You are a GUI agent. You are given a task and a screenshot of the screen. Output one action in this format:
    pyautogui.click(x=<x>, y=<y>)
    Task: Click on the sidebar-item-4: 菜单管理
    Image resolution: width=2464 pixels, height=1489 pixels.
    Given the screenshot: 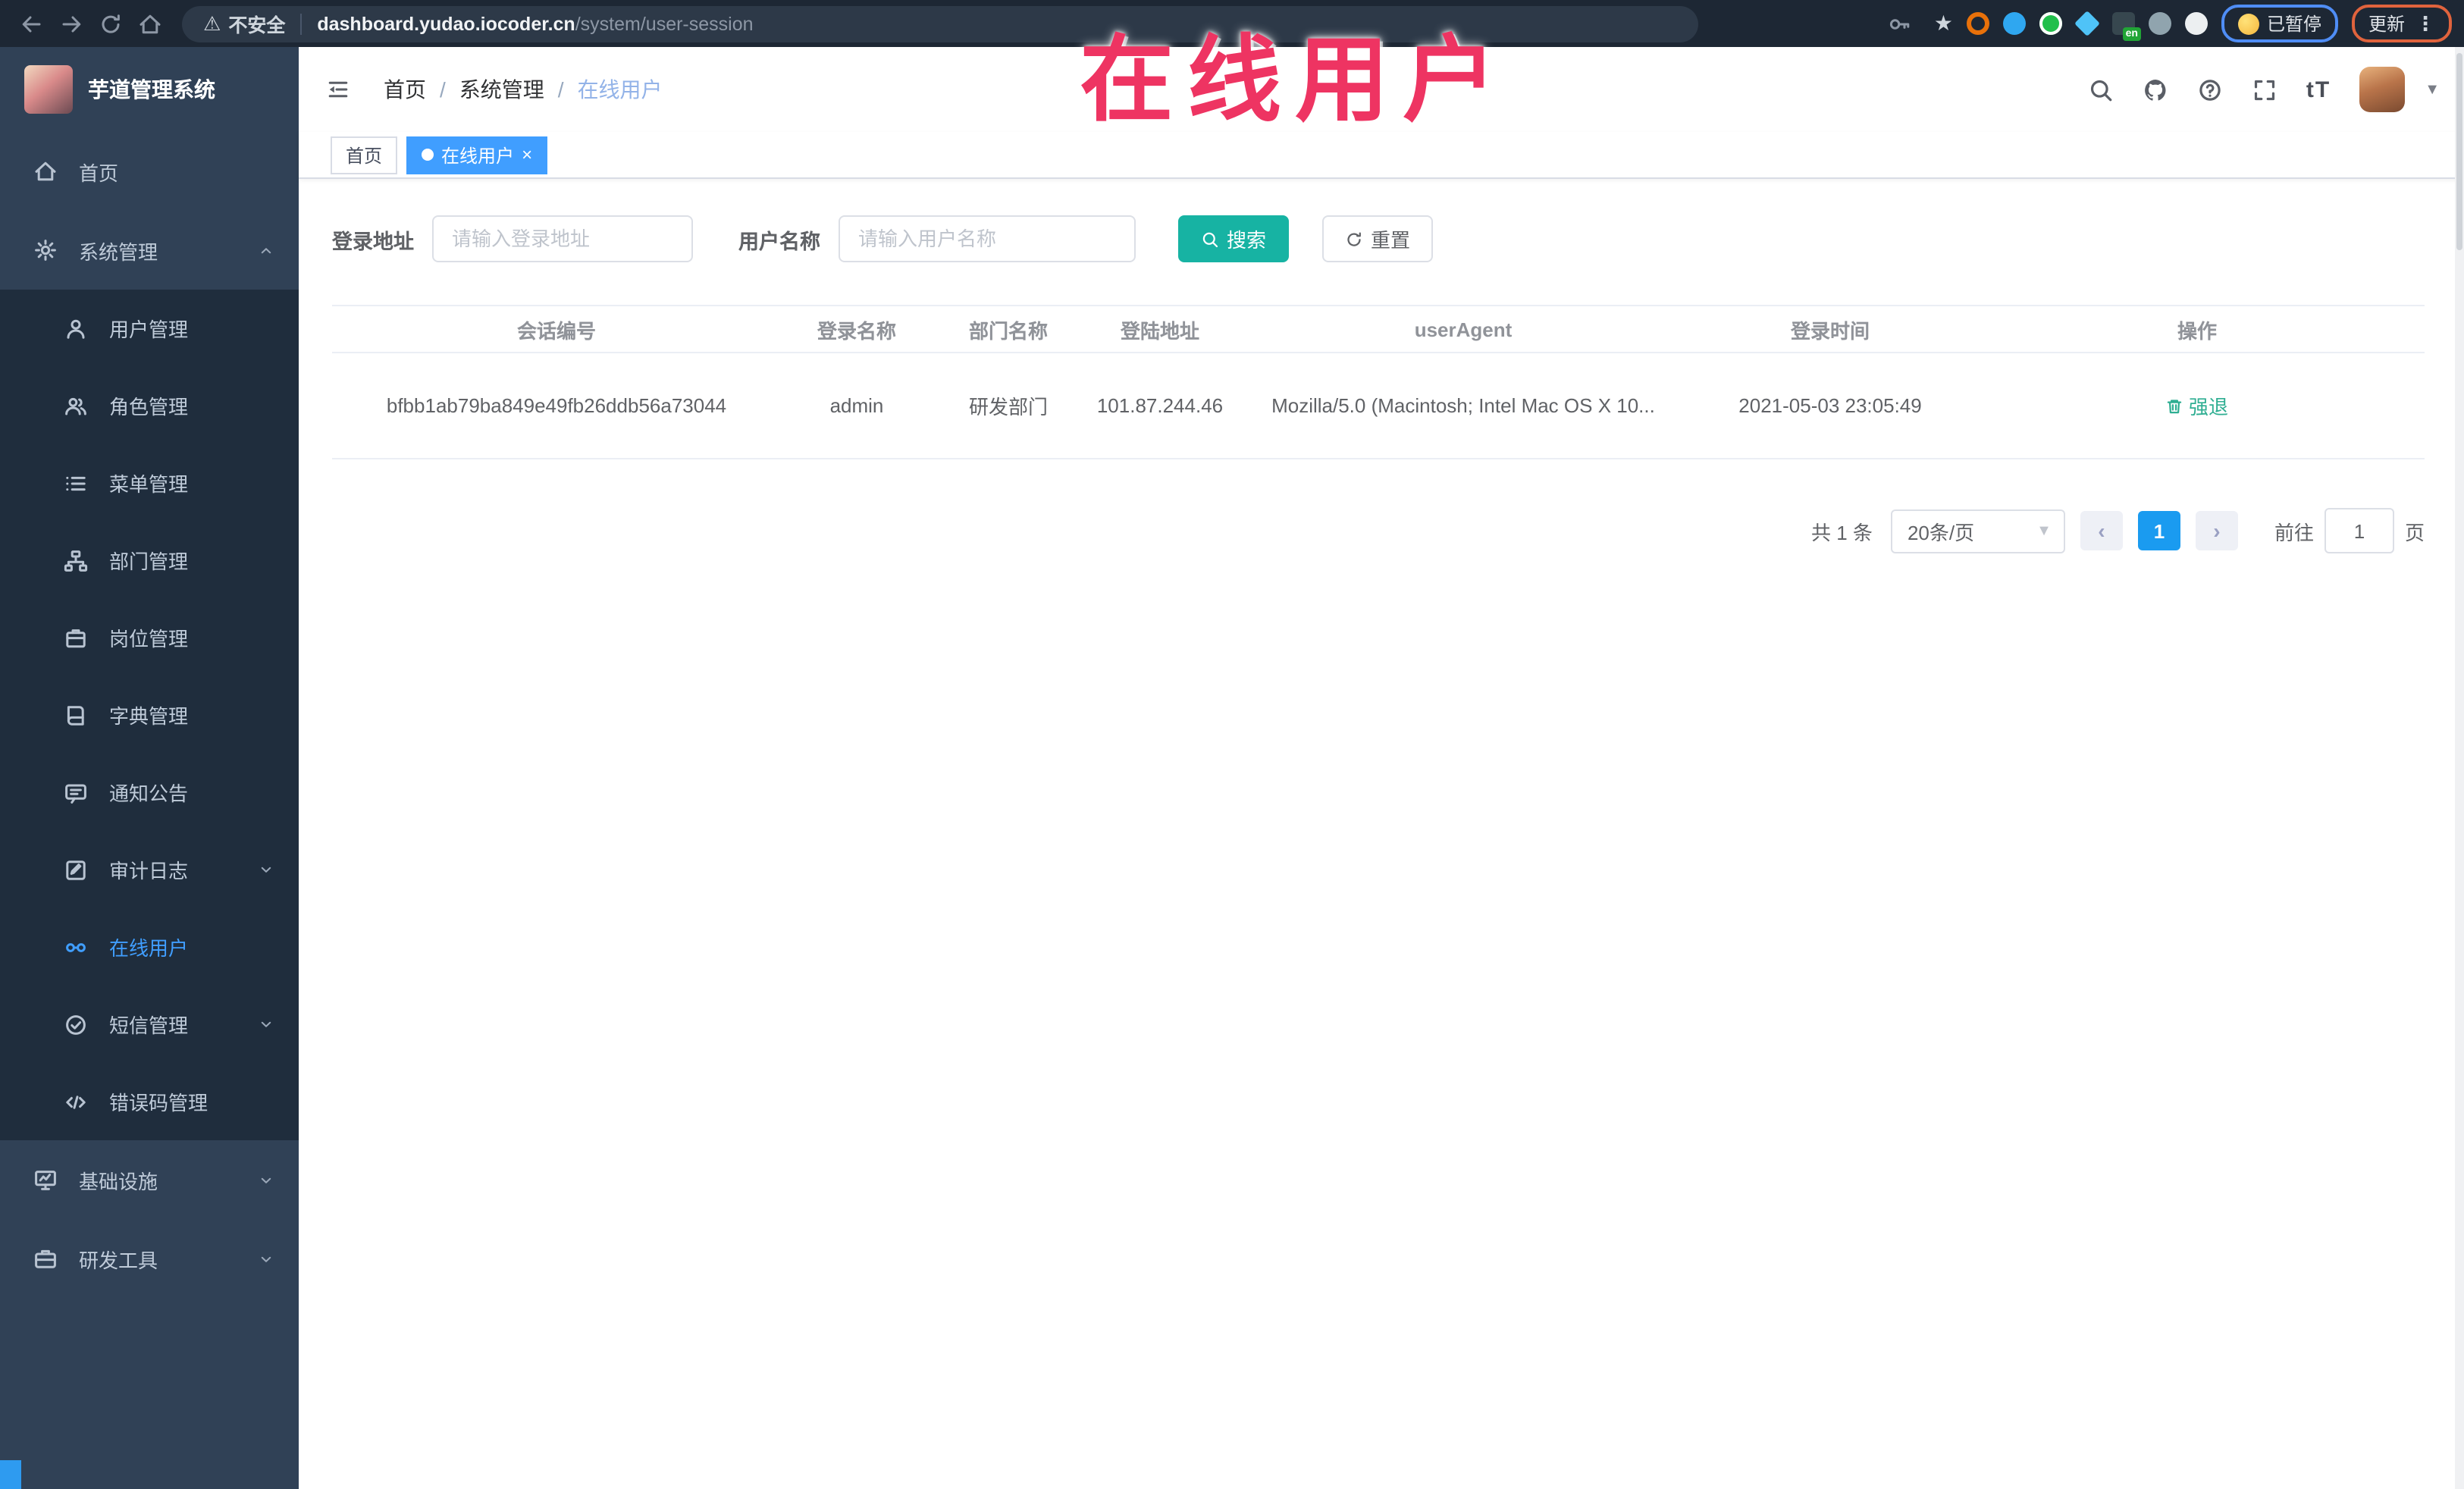 What is the action you would take?
    pyautogui.click(x=150, y=483)
    